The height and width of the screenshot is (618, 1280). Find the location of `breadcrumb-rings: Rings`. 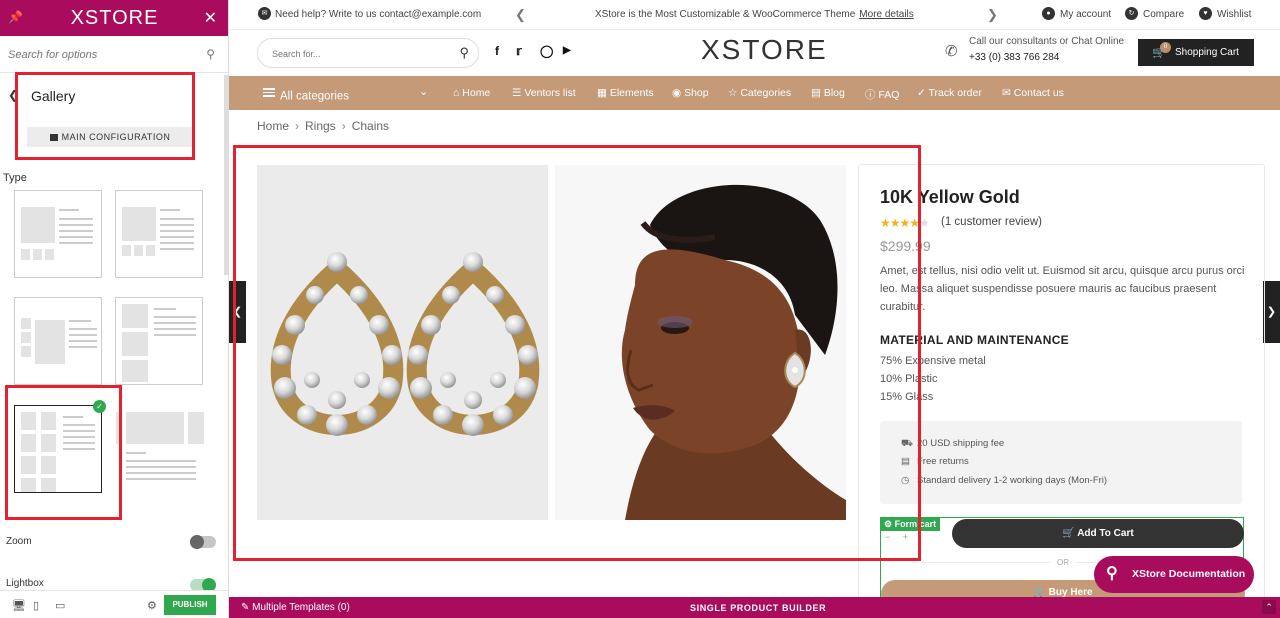

breadcrumb-rings: Rings is located at coordinates (320, 126).